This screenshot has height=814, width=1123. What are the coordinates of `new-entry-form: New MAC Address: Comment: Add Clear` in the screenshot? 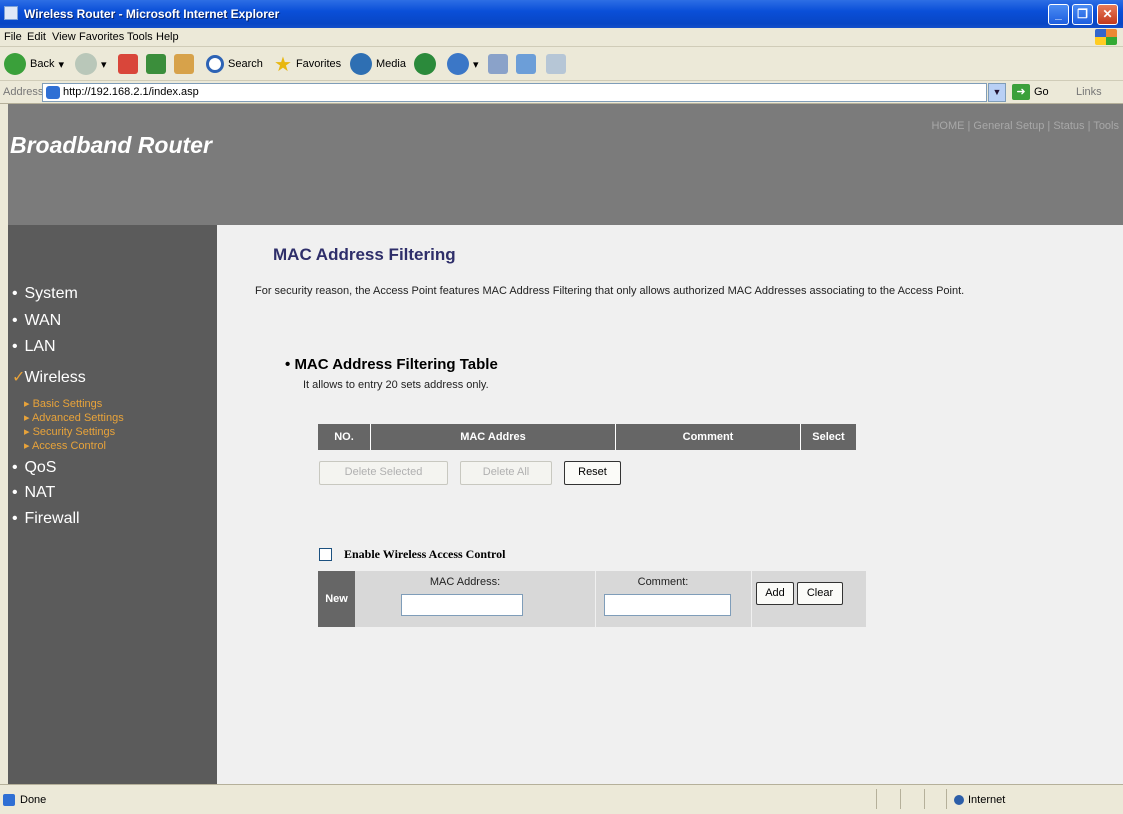 It's located at (592, 599).